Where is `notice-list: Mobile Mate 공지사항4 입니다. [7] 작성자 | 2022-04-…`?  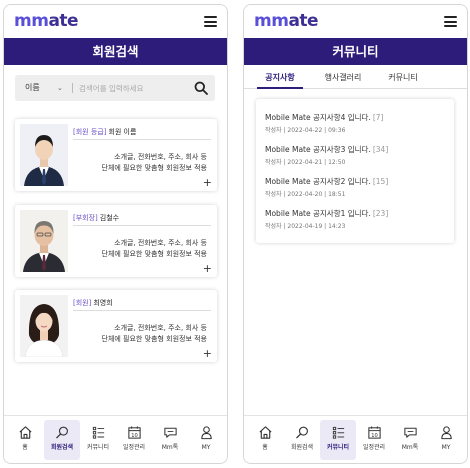
notice-list: Mobile Mate 공지사항4 입니다. [7] 작성자 | 2022-04-… is located at coordinates (355, 171).